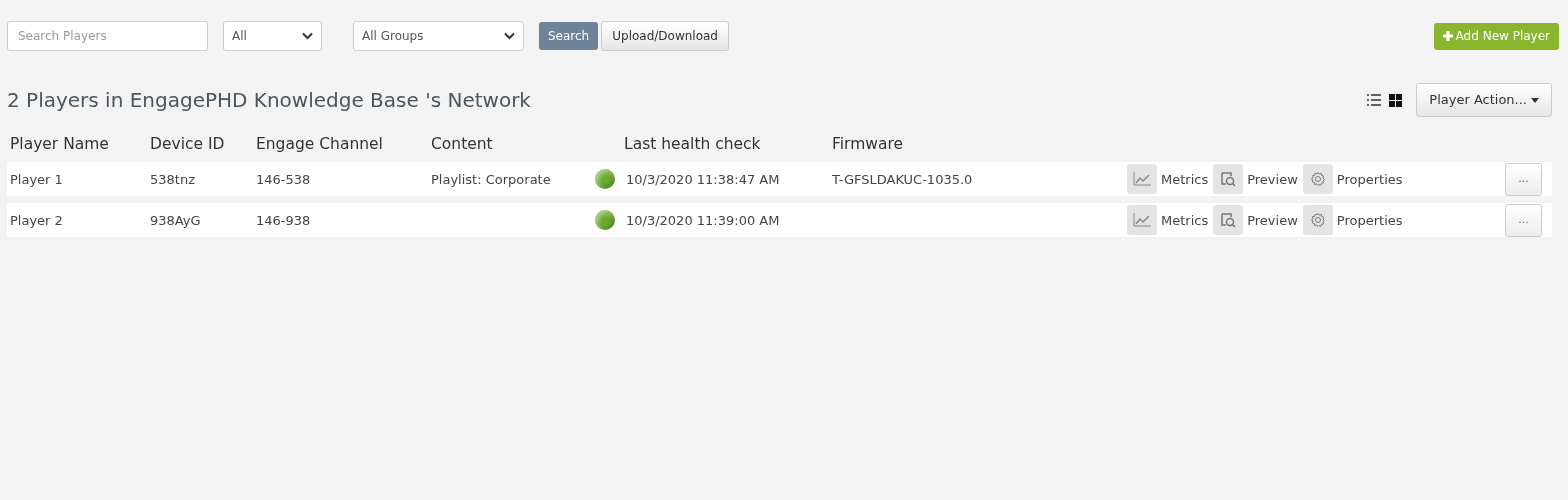 The width and height of the screenshot is (1568, 500). I want to click on channel-cell-text: 146-938, so click(283, 220).